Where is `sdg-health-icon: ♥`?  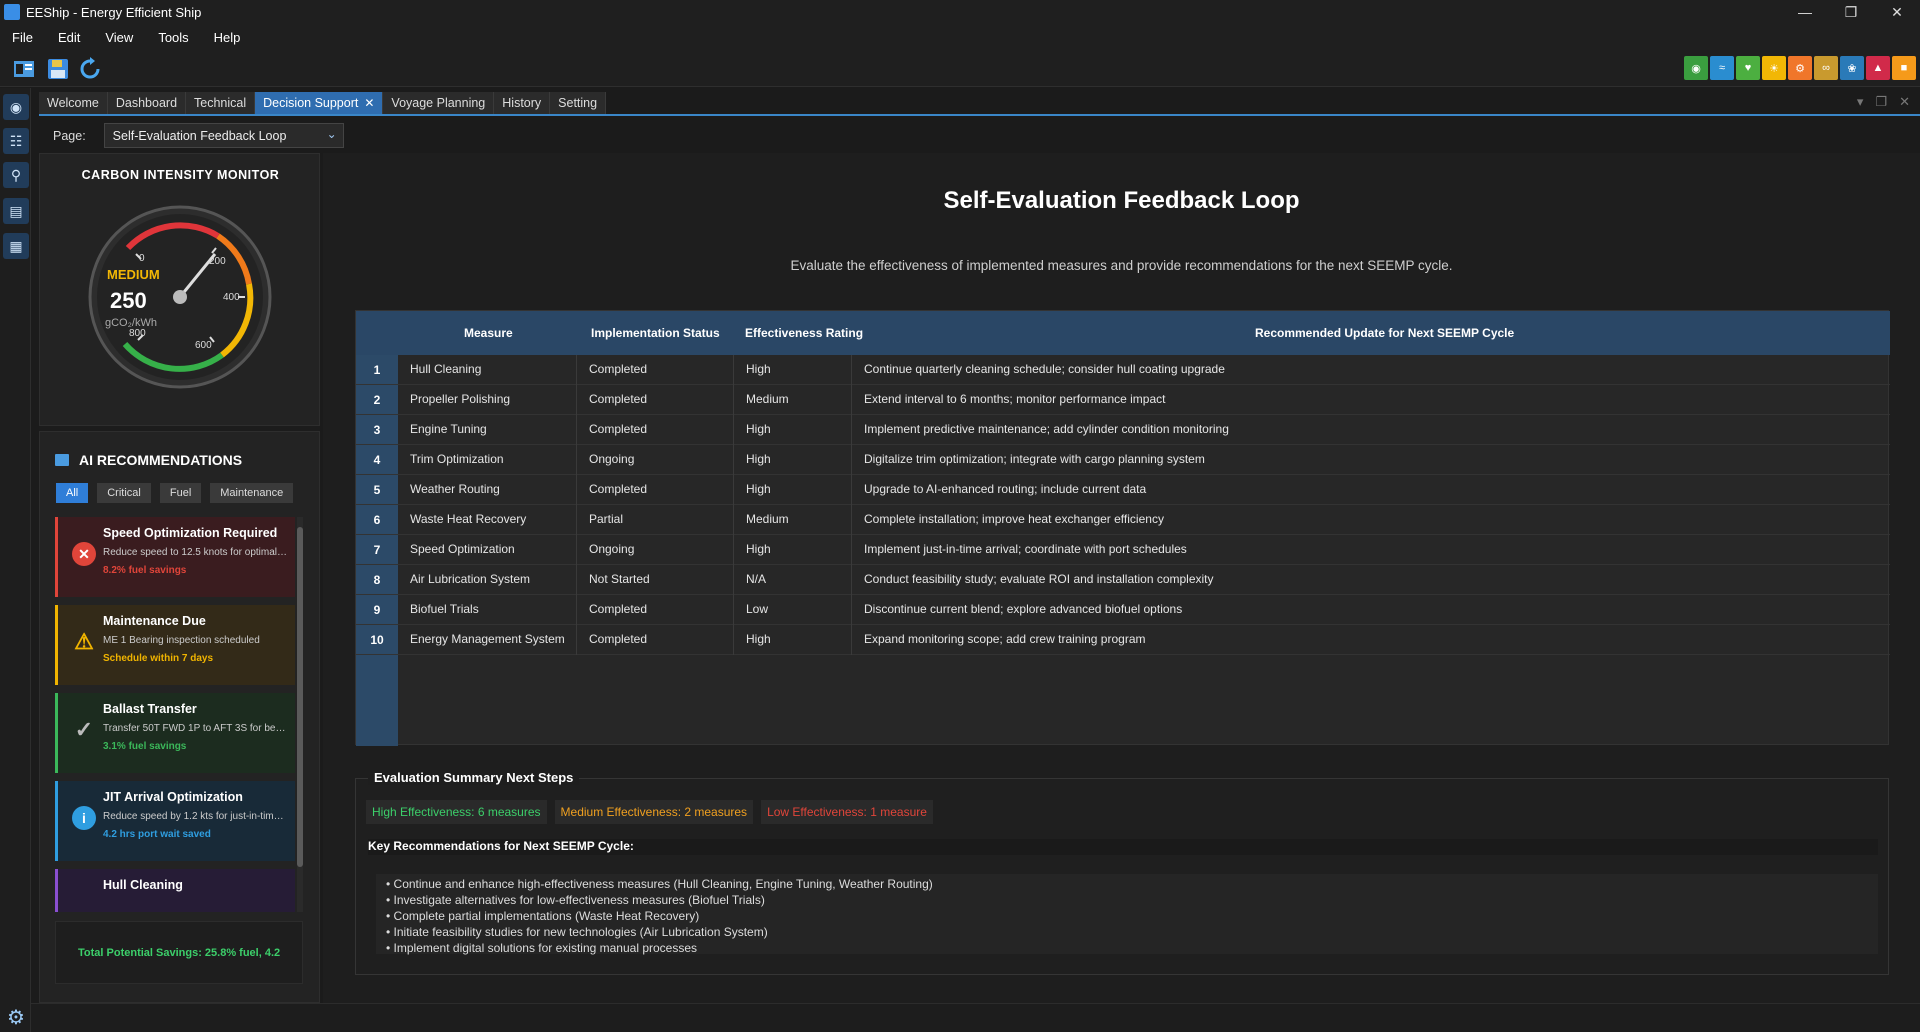 sdg-health-icon: ♥ is located at coordinates (1748, 68).